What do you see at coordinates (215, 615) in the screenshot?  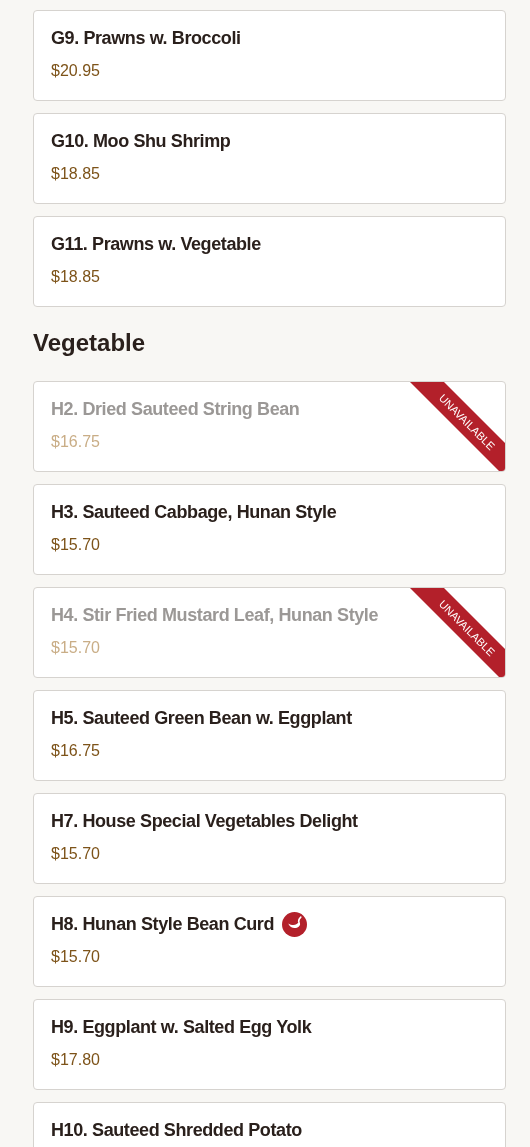 I see `item-name: H4. Stir Fried Mustard Leaf, Hunan Style` at bounding box center [215, 615].